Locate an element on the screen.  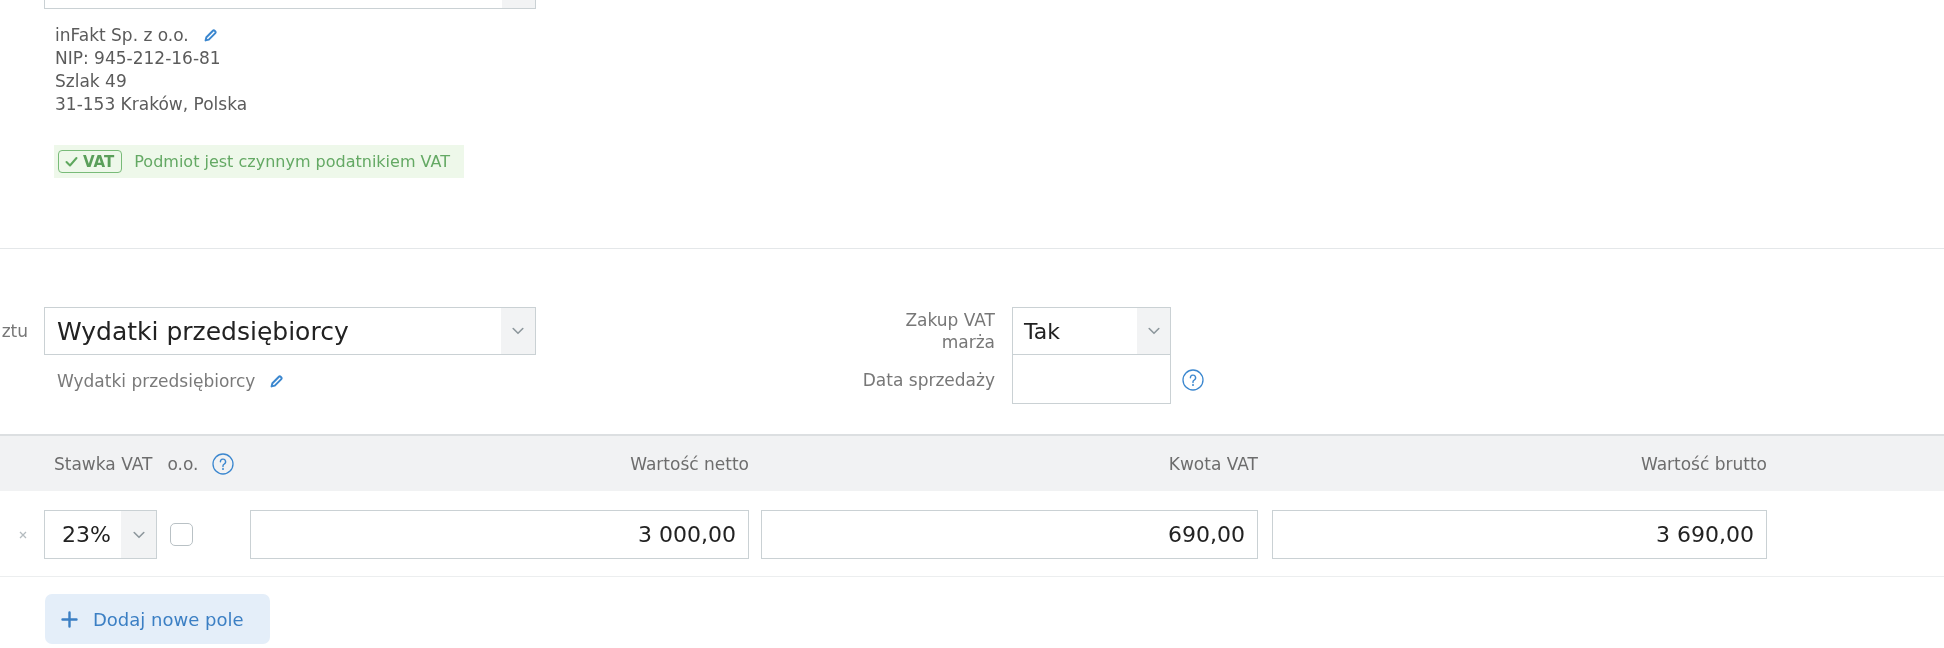
contractor-select is located at coordinates (290, 4).